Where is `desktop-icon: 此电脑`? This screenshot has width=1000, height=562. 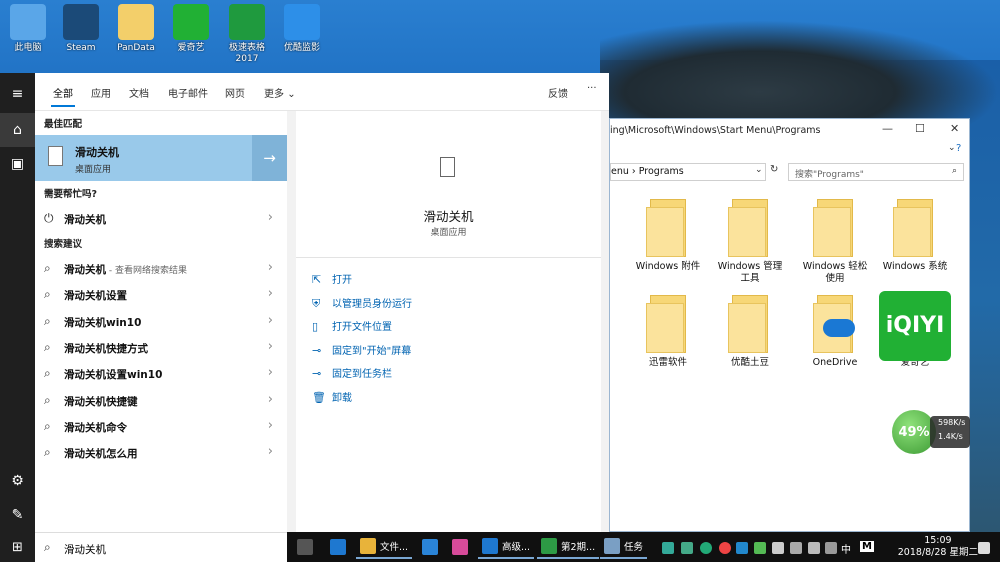 desktop-icon: 此电脑 is located at coordinates (28, 28).